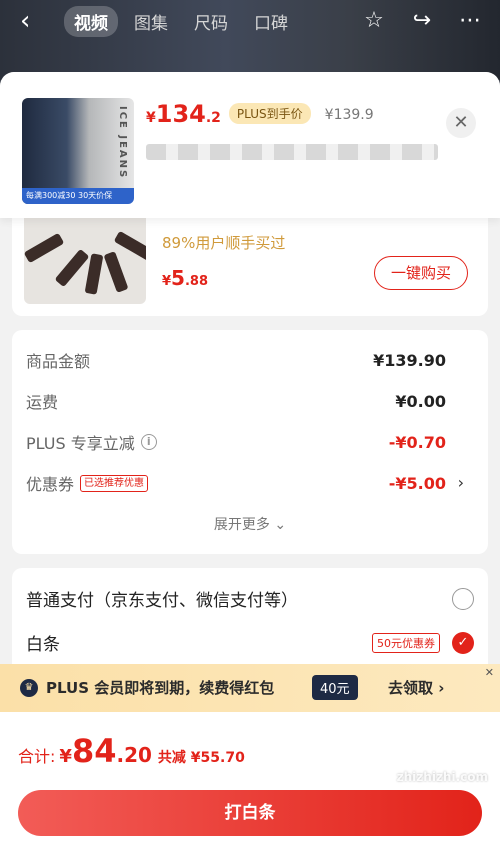 The image size is (500, 841). Describe the element at coordinates (421, 273) in the screenshot. I see `one-click-buy-button: 一键购买` at that location.